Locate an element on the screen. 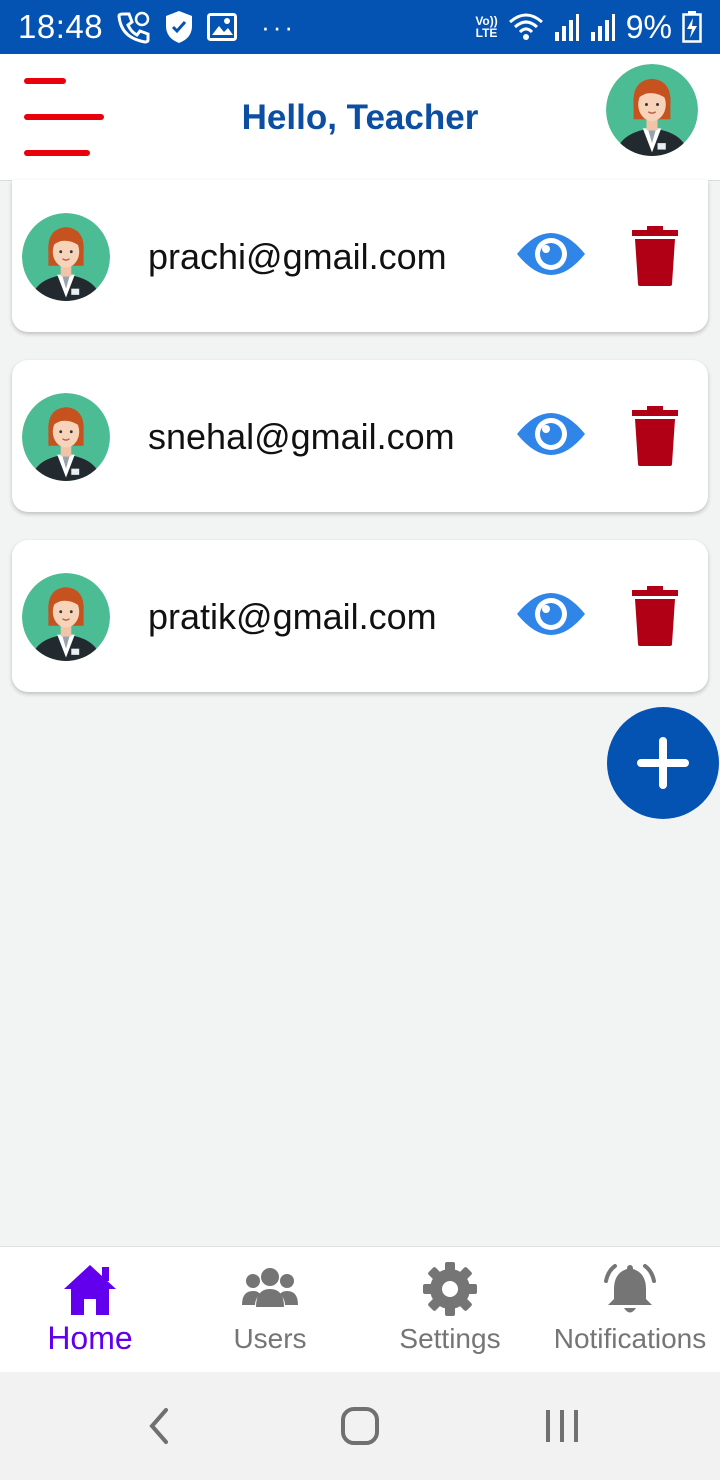 The image size is (720, 1480). nav-settings-label: Settings is located at coordinates (450, 1338).